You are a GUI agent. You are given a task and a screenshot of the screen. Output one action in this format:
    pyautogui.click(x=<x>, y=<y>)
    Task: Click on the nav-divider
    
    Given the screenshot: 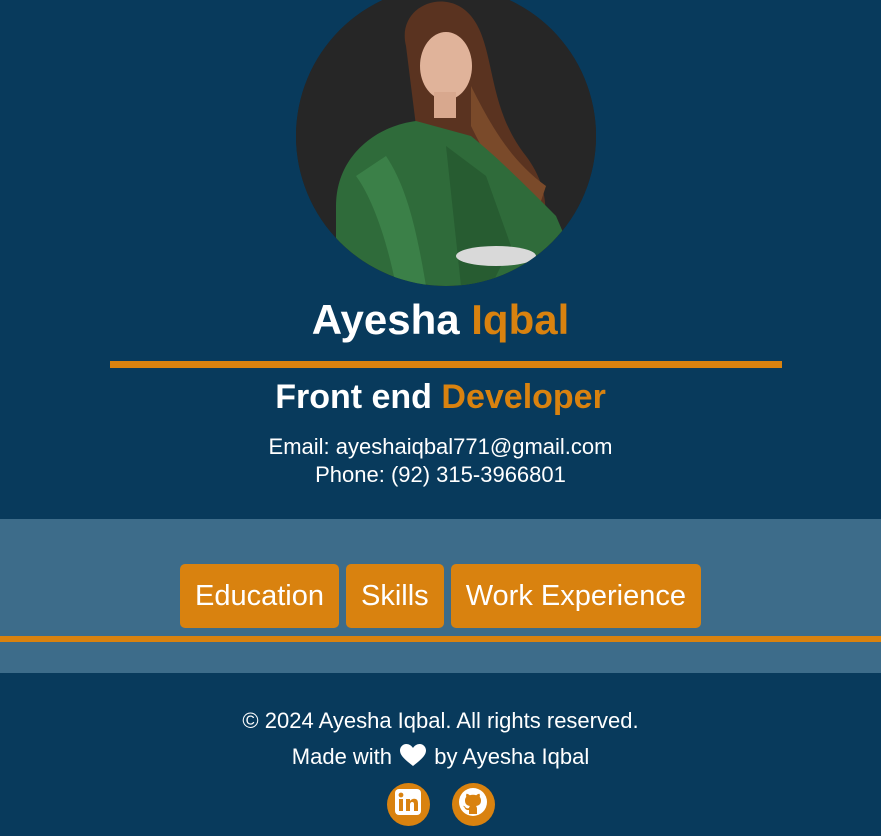 What is the action you would take?
    pyautogui.click(x=440, y=639)
    